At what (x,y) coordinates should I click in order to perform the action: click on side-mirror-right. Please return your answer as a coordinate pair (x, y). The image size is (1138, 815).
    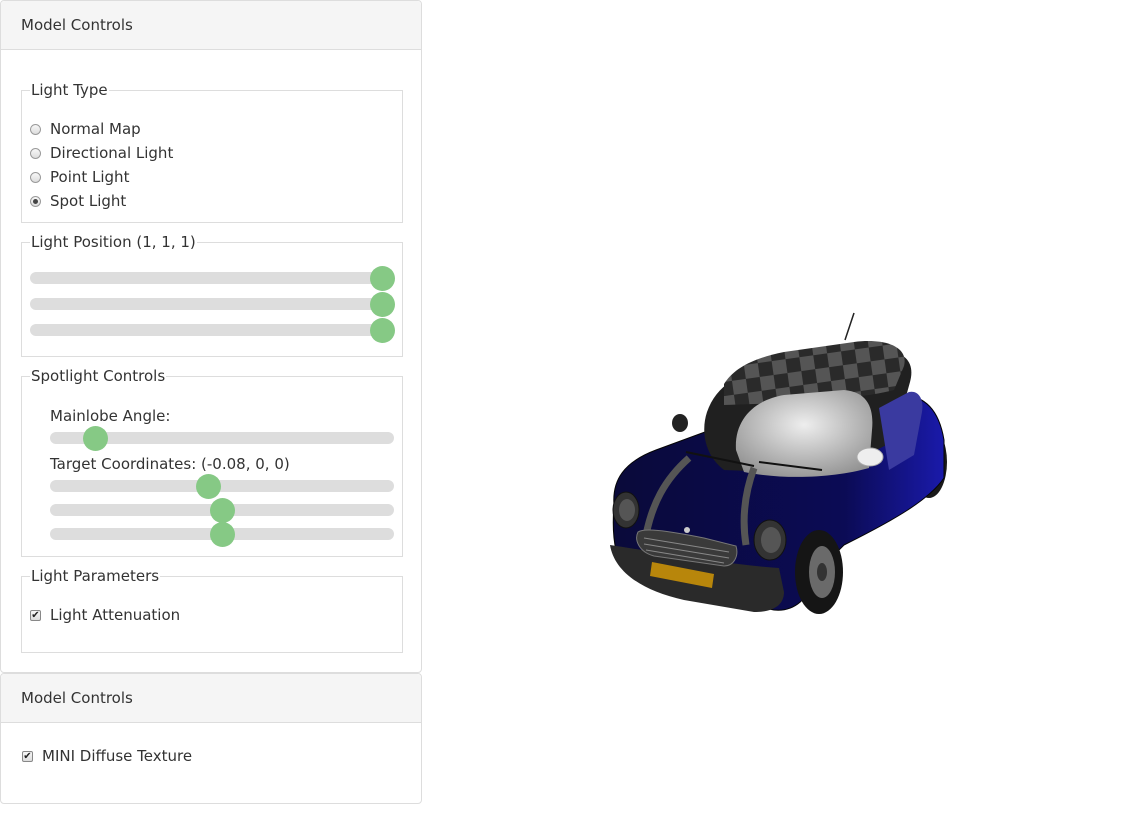
    Looking at the image, I should click on (870, 457).